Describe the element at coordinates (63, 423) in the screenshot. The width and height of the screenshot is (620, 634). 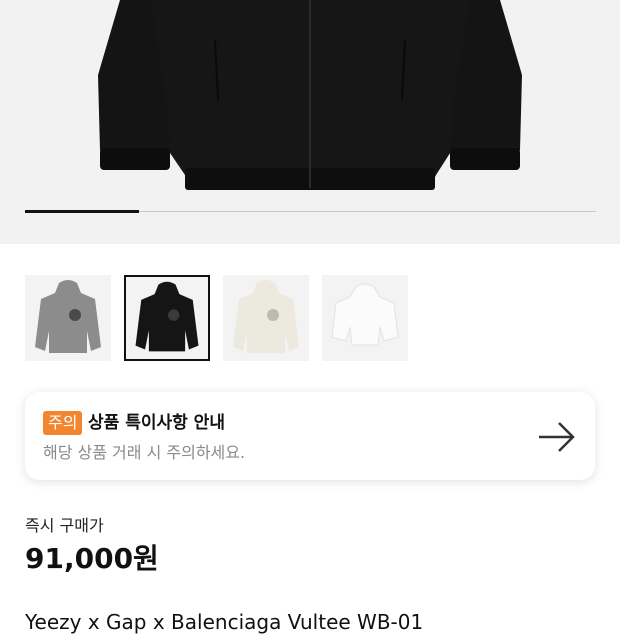
I see `caution-badge: 주의` at that location.